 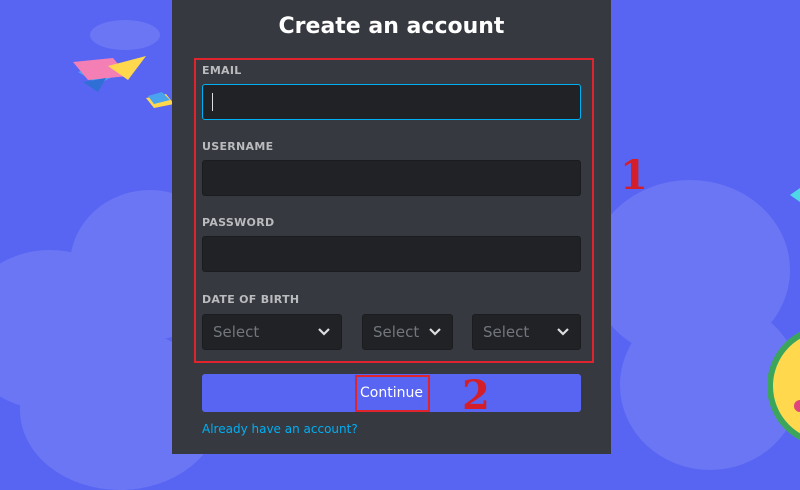 I want to click on planet-icon, so click(x=784, y=386).